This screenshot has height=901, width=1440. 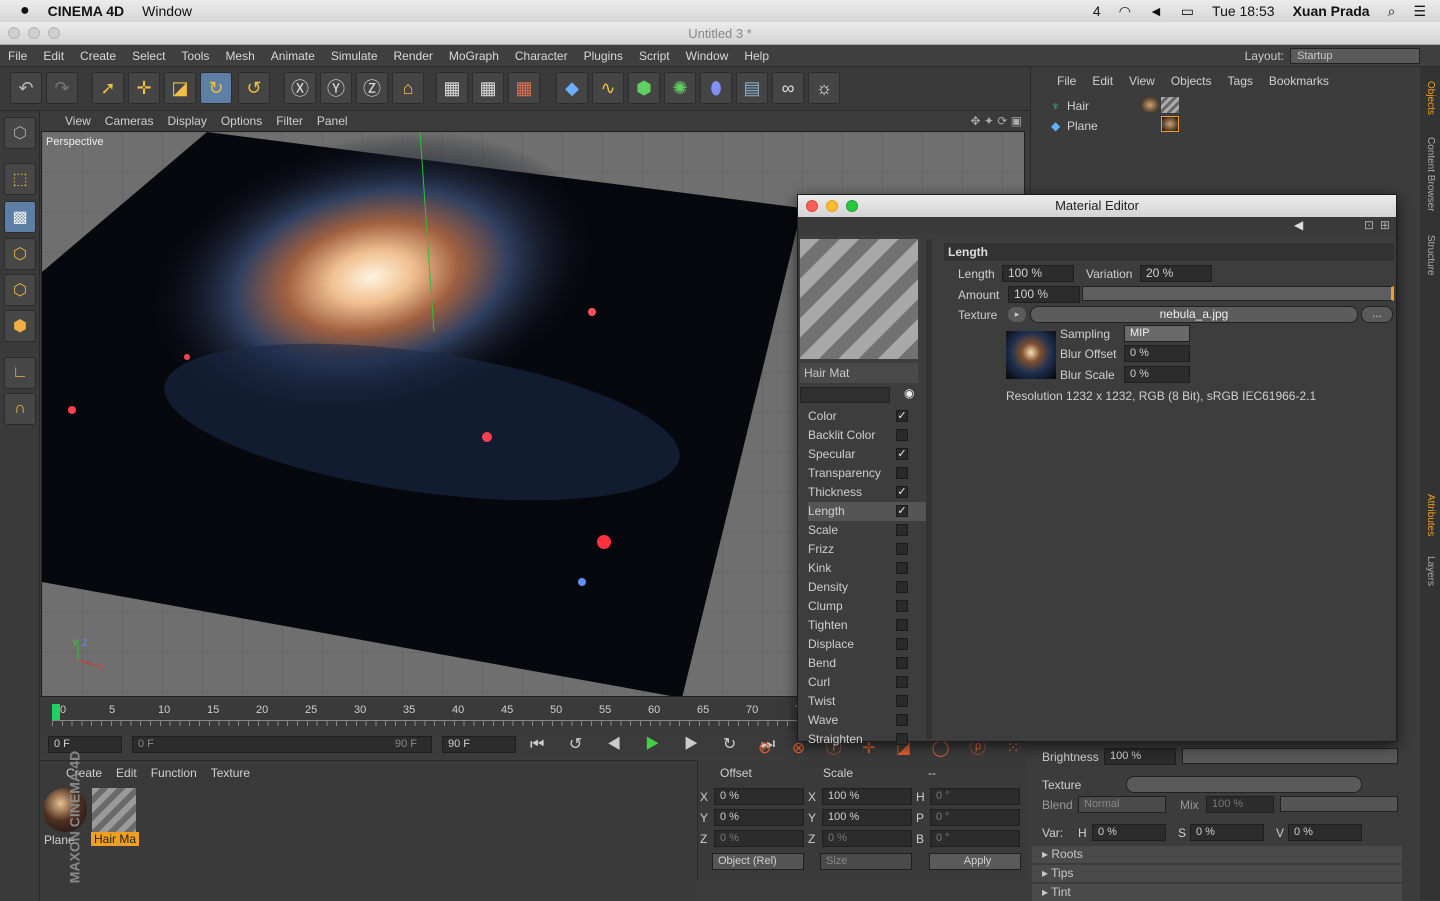 I want to click on menu-help: Help, so click(x=756, y=56).